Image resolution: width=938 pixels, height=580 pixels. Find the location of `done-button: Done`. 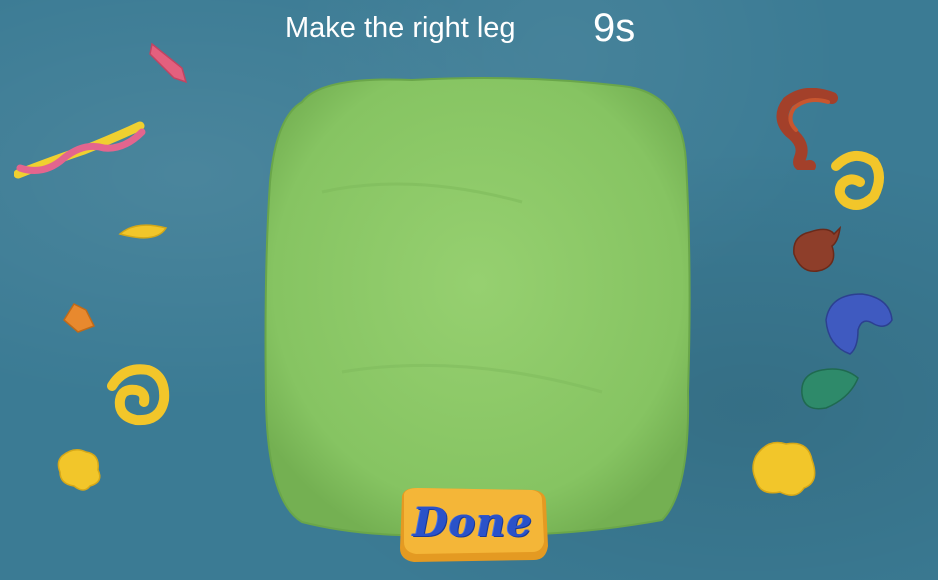

done-button: Done is located at coordinates (473, 525).